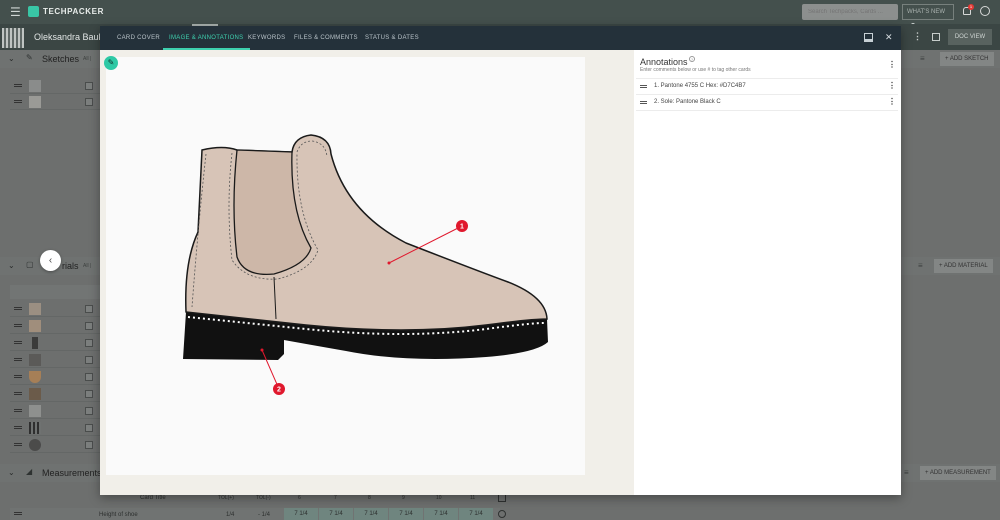 This screenshot has height=520, width=1000. I want to click on tab-keywords: KEYWORDS, so click(266, 38).